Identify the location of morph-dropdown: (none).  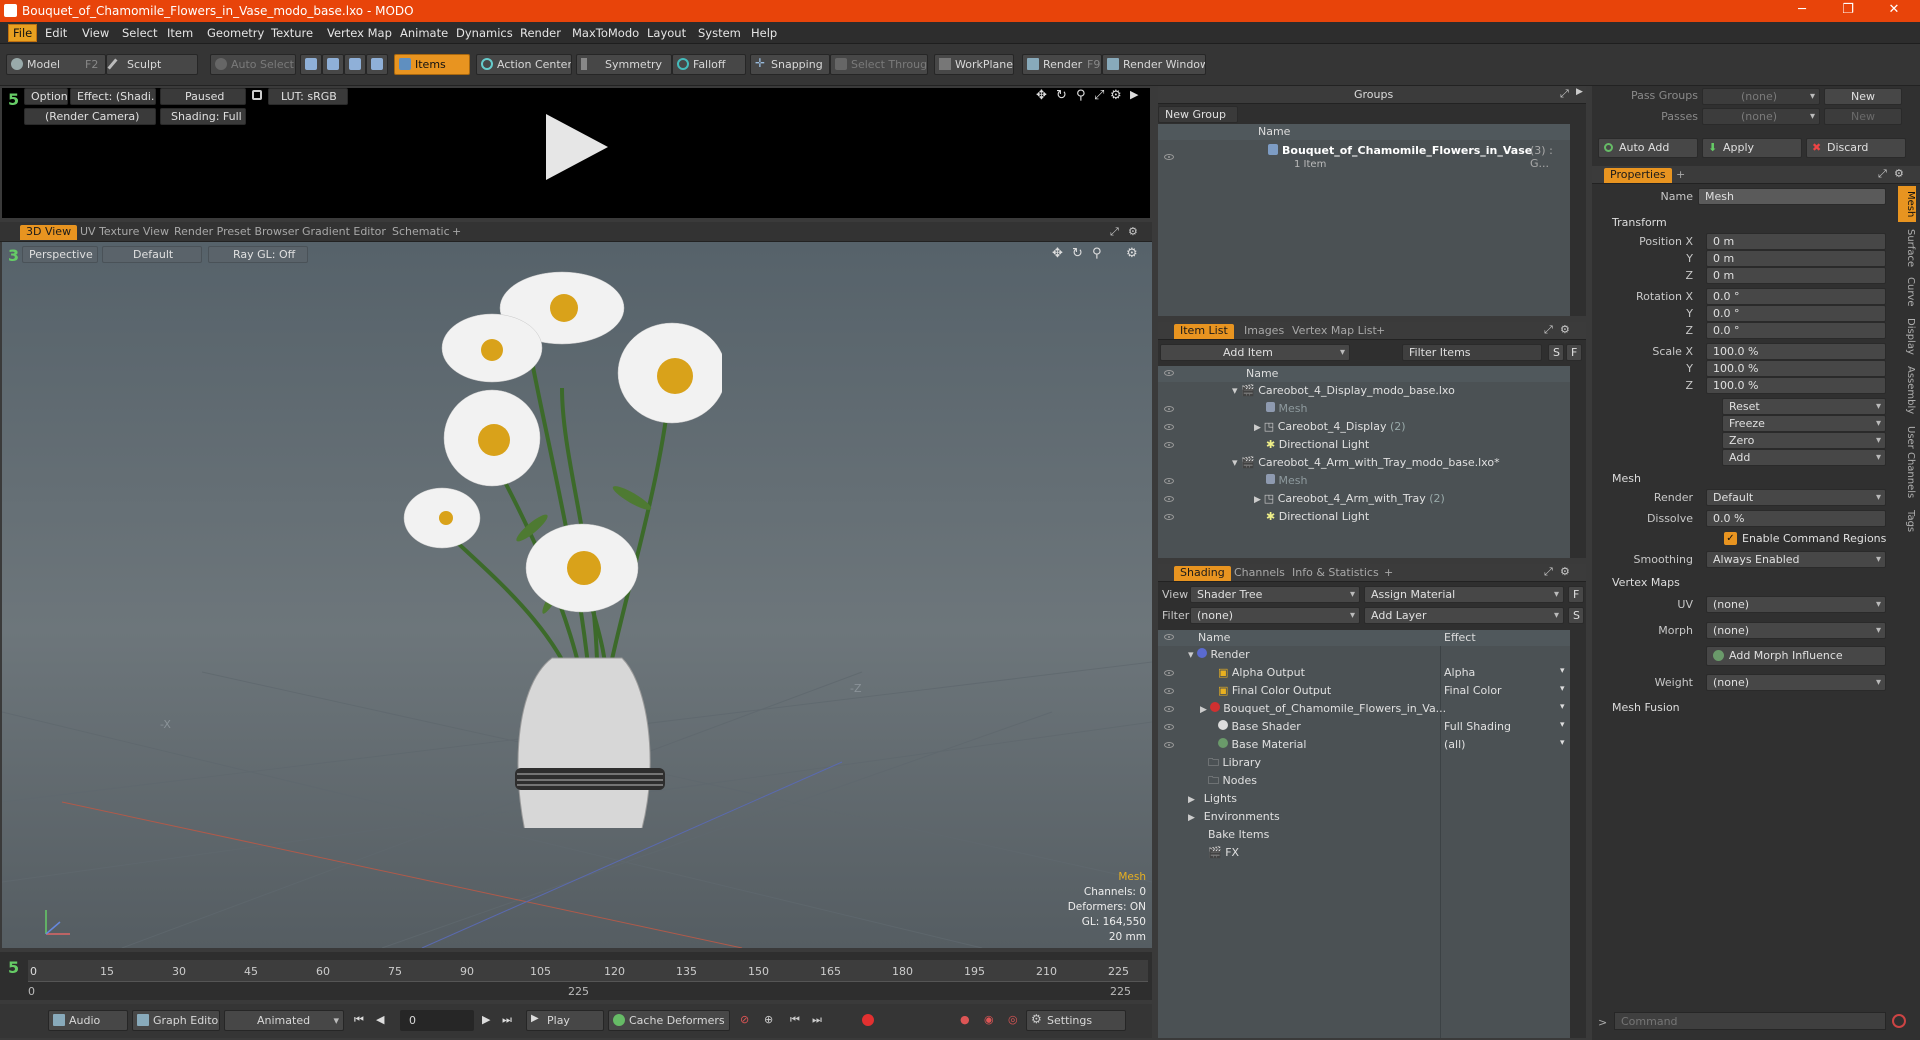
(1796, 630).